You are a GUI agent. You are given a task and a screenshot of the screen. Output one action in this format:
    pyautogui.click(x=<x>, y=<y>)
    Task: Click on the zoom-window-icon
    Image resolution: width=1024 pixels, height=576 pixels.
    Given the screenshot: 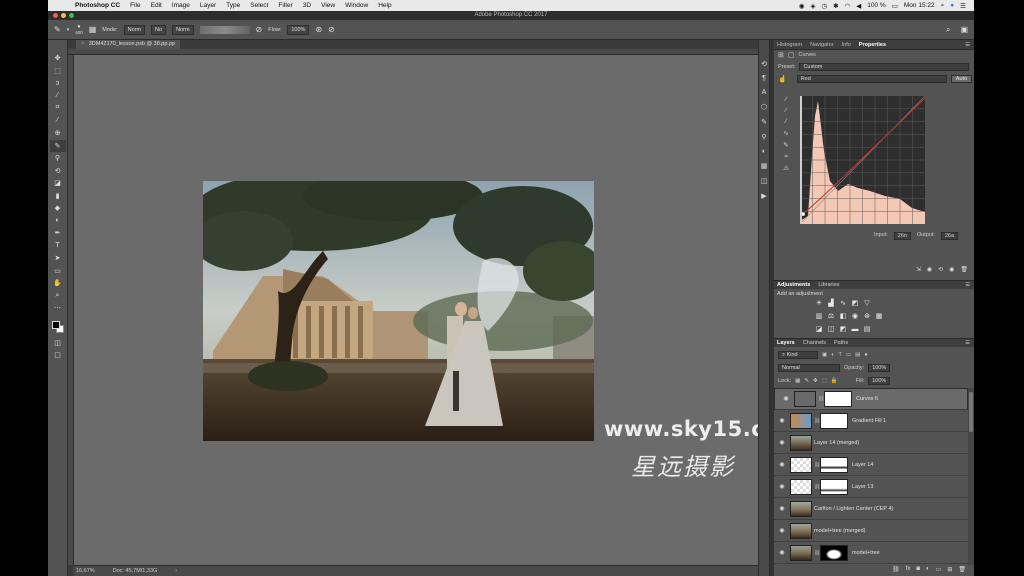 What is the action you would take?
    pyautogui.click(x=71, y=15)
    